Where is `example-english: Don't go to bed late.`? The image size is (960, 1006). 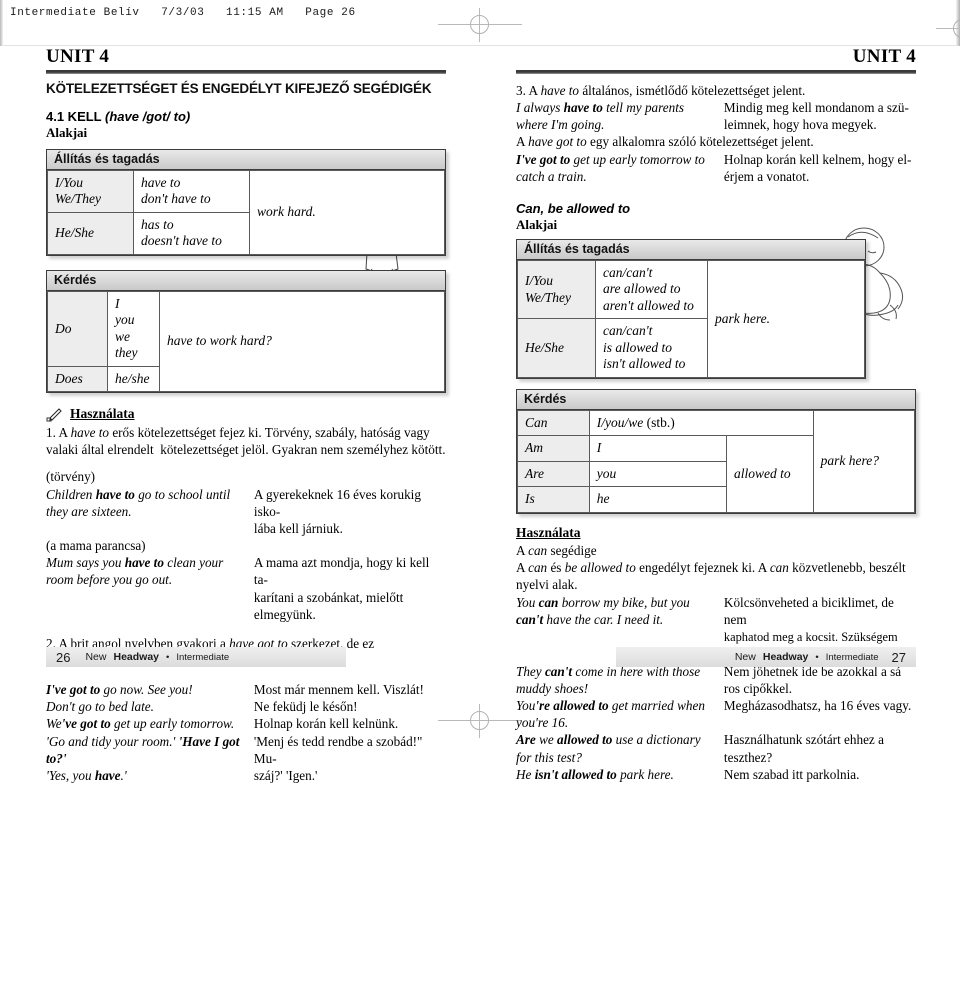 example-english: Don't go to bed late. is located at coordinates (100, 707).